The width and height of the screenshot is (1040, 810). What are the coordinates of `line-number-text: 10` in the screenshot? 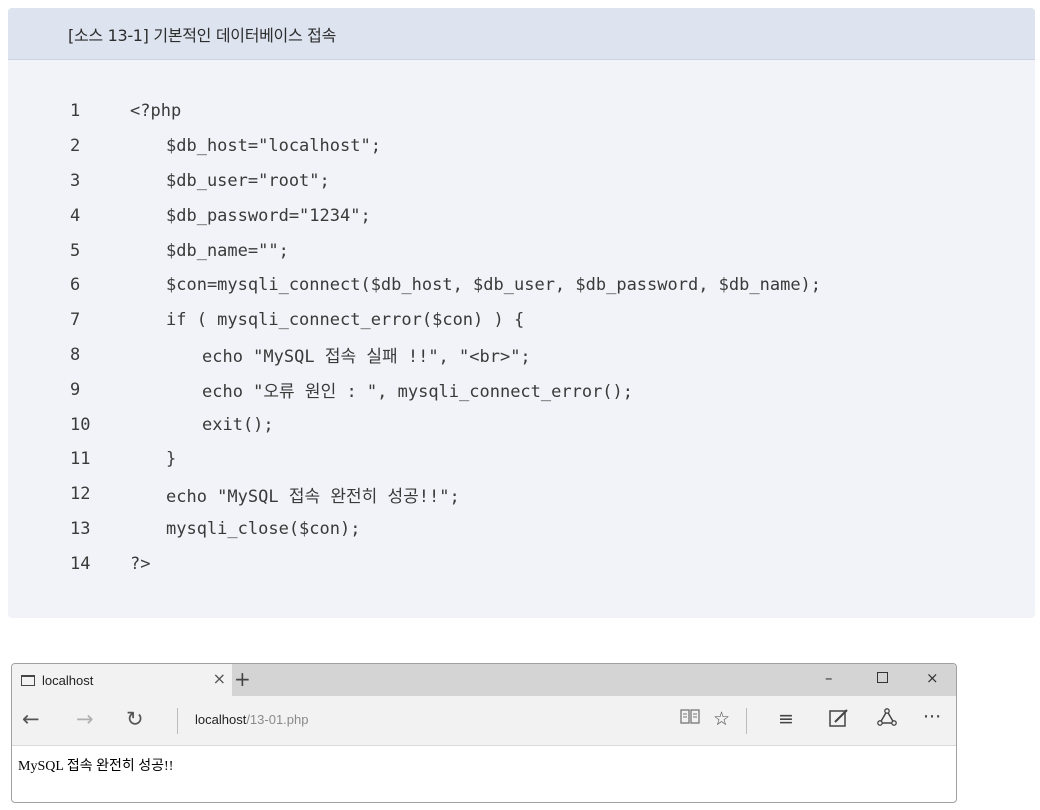 It's located at (80, 424).